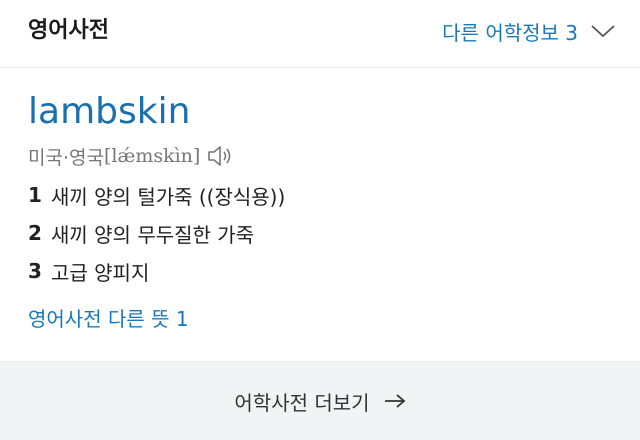 Image resolution: width=640 pixels, height=440 pixels. Describe the element at coordinates (510, 32) in the screenshot. I see `other-language-info-label: 다른 어학정보 3` at that location.